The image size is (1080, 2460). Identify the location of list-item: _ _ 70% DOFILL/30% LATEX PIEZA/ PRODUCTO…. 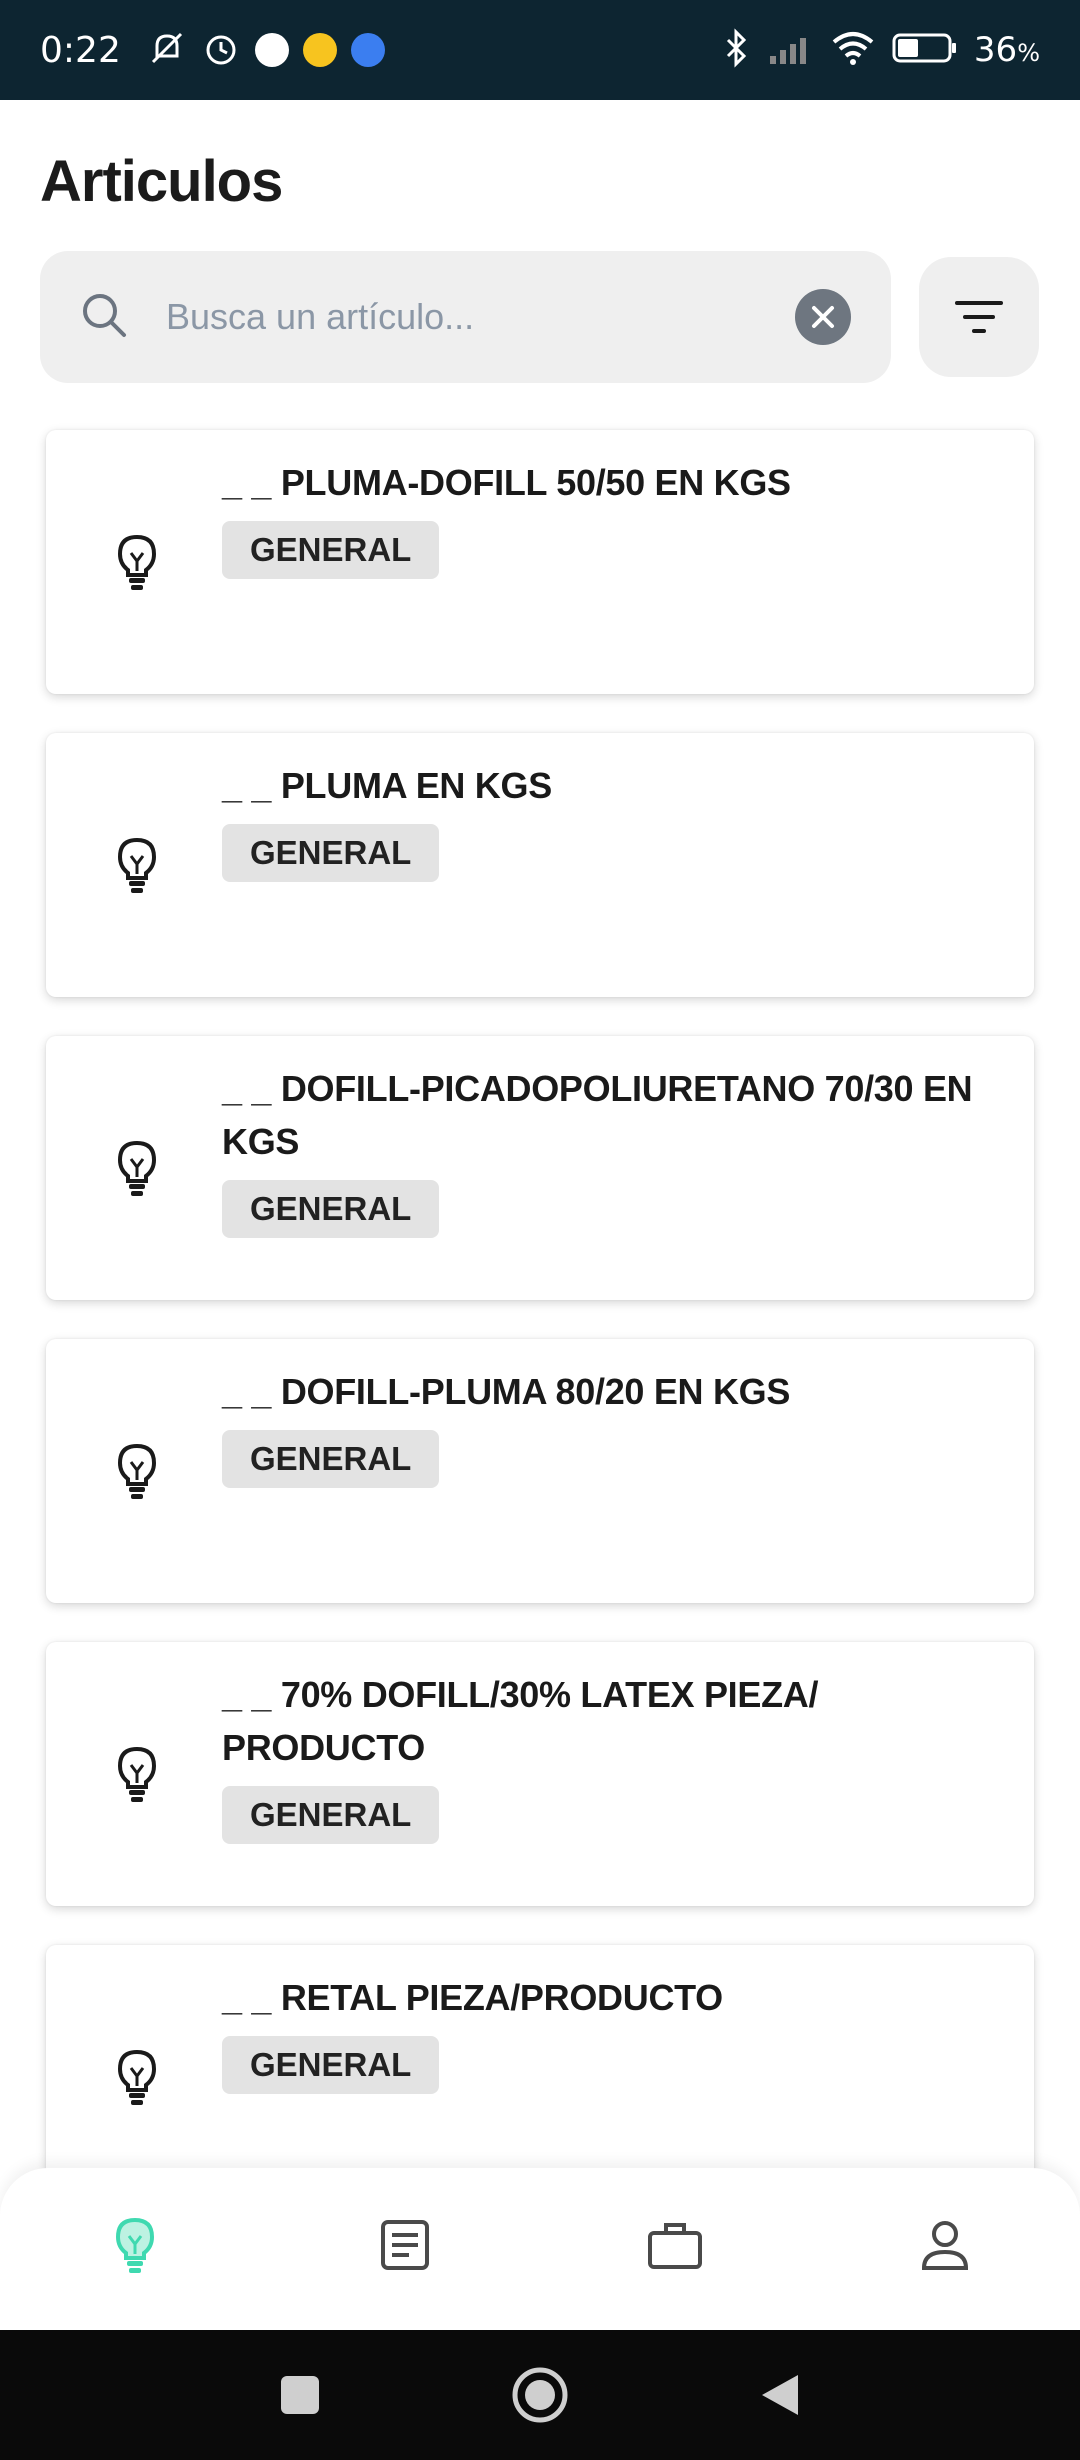
(540, 1774).